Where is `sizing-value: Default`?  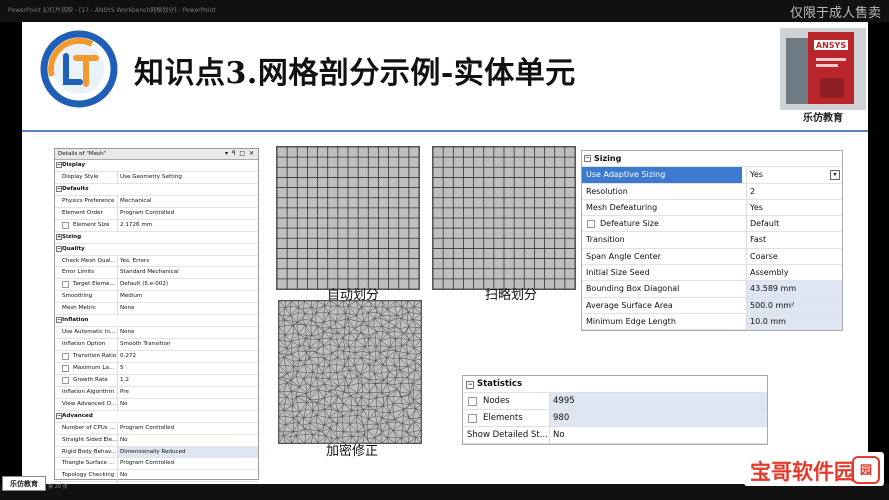
sizing-value: Default is located at coordinates (794, 224).